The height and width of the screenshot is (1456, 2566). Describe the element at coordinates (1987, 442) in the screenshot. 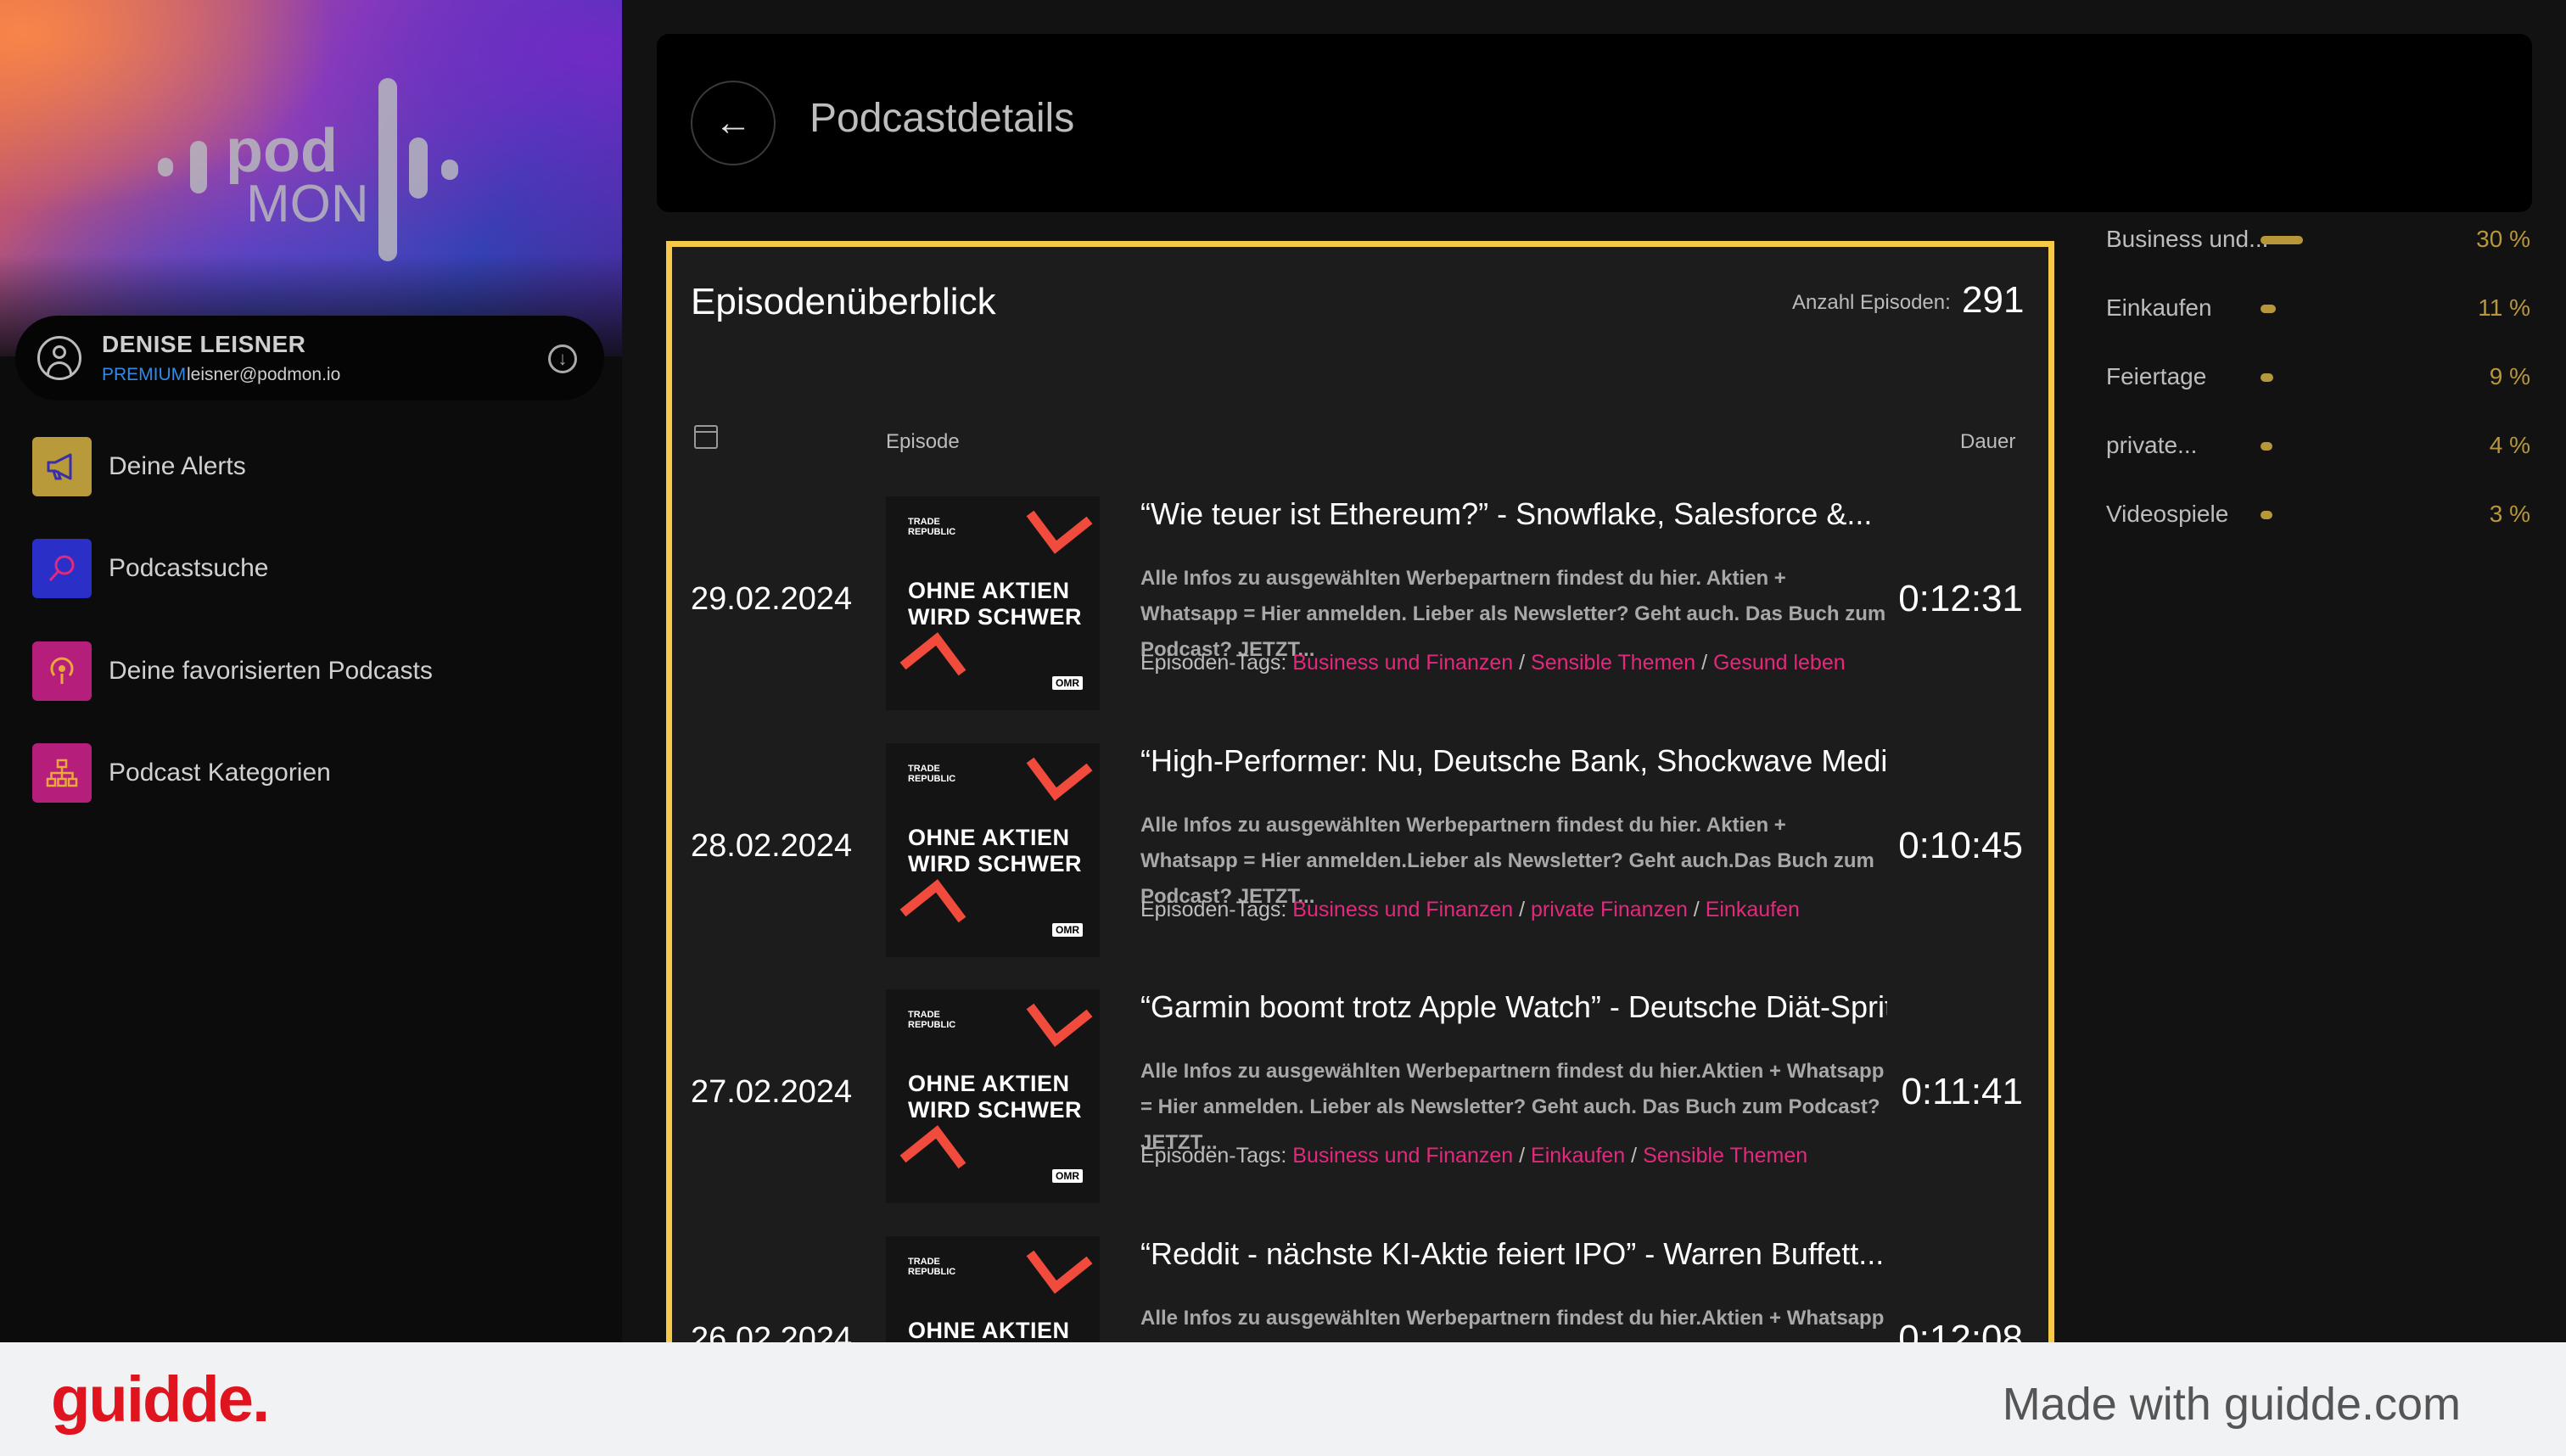

I see `column-header-duration: Dauer` at that location.